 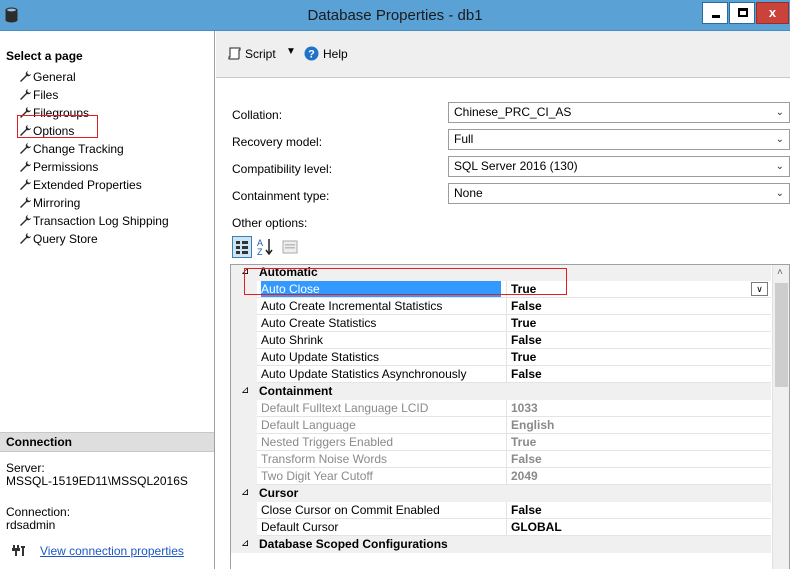 I want to click on help-icon: ?, so click(x=311, y=53).